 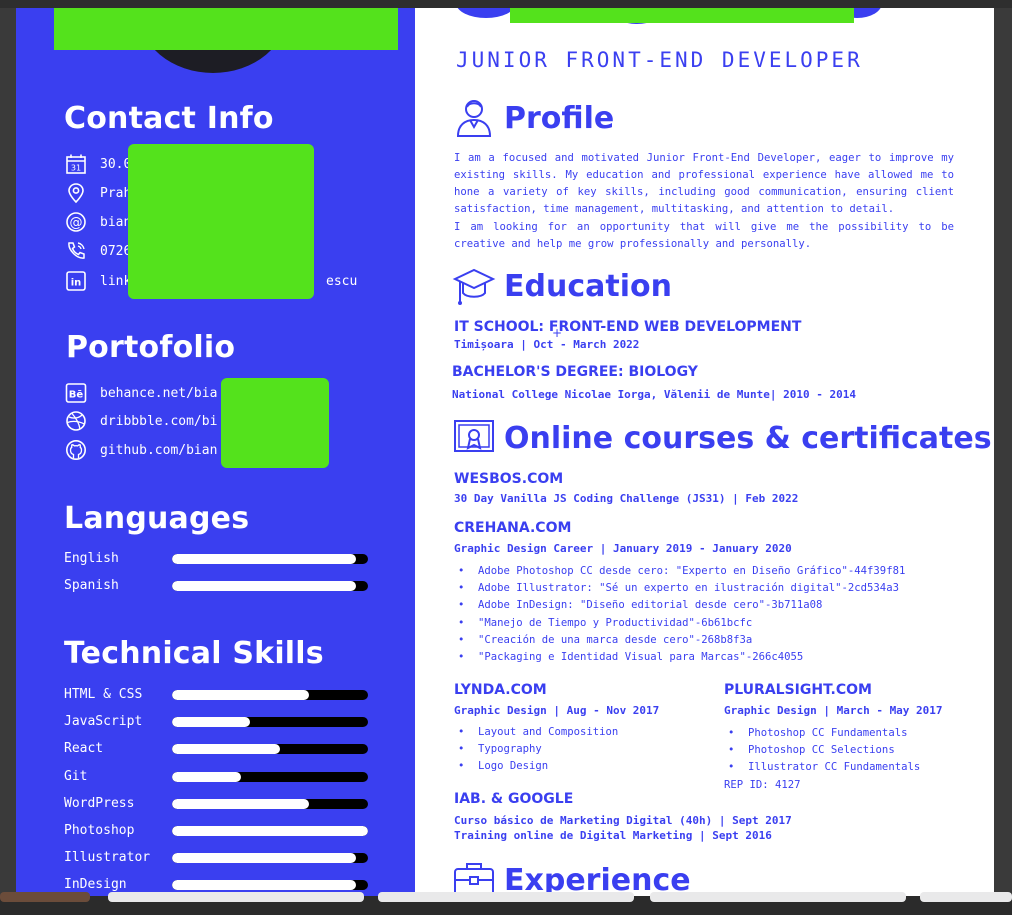 What do you see at coordinates (798, 690) in the screenshot?
I see `course-pluralsight: PLURALSIGHT.COM` at bounding box center [798, 690].